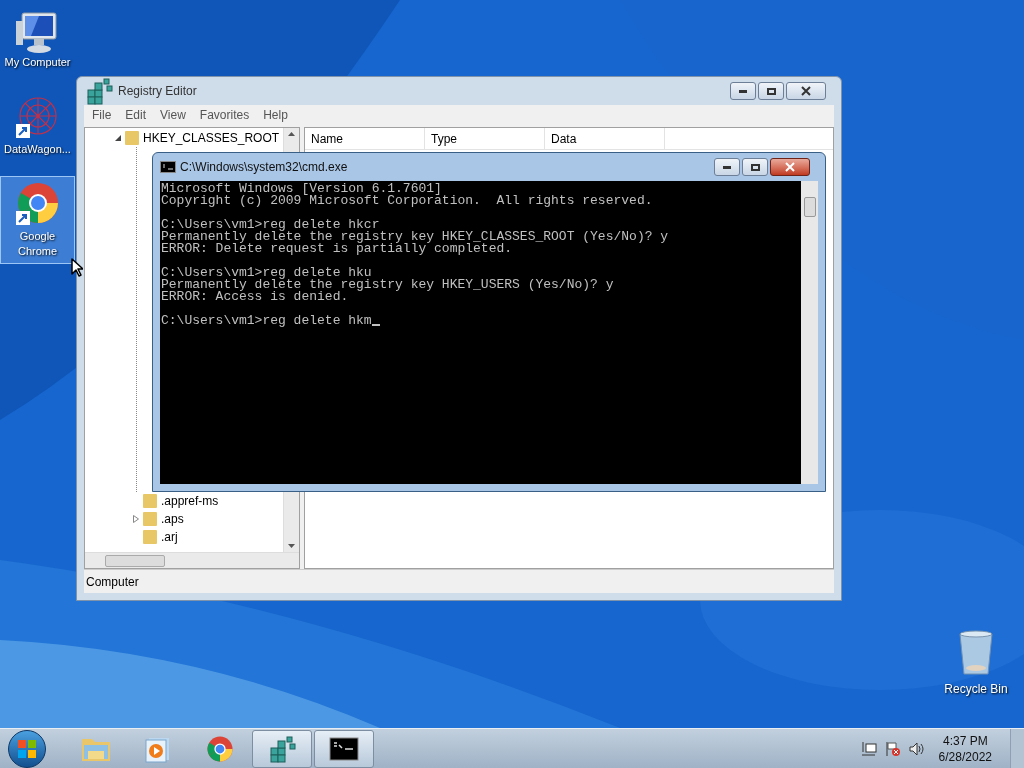 This screenshot has height=768, width=1024. What do you see at coordinates (976, 689) in the screenshot?
I see `icon-label: Recycle Bin` at bounding box center [976, 689].